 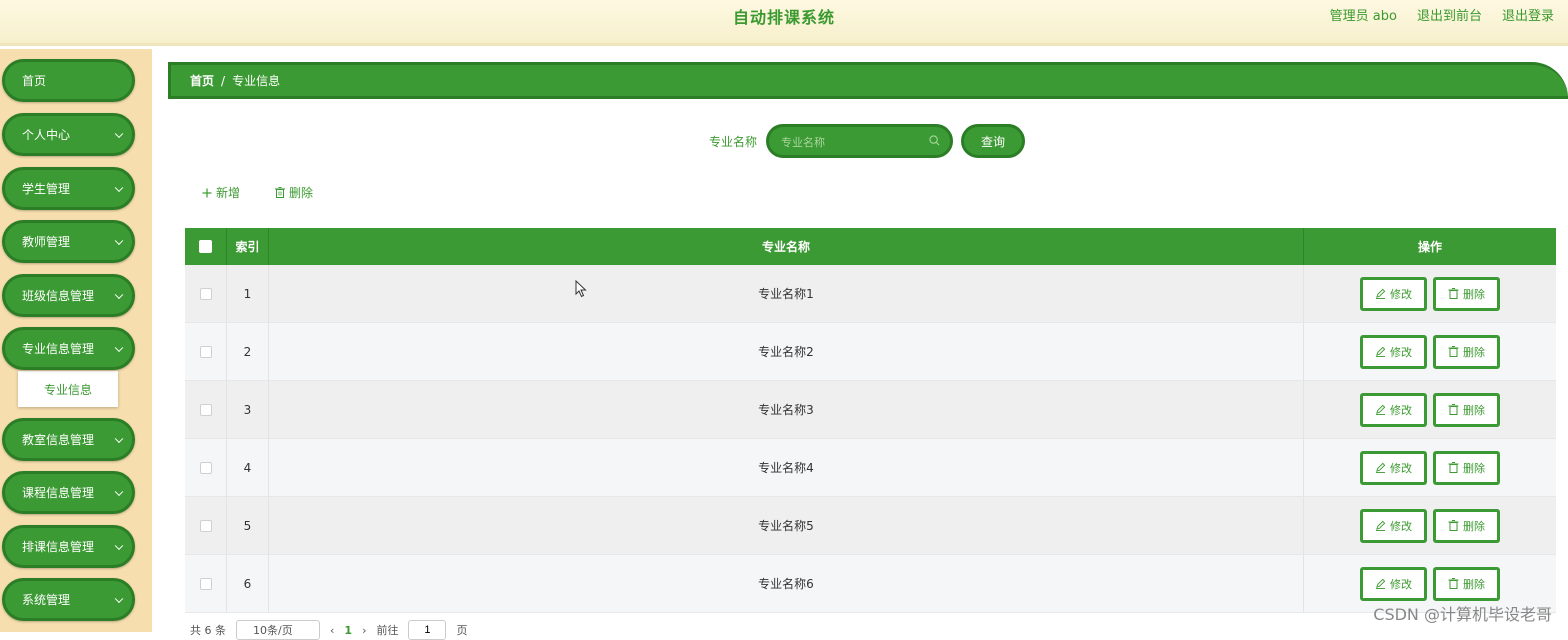 I want to click on exit-to-frontend-link: 退出到前台, so click(x=1449, y=14).